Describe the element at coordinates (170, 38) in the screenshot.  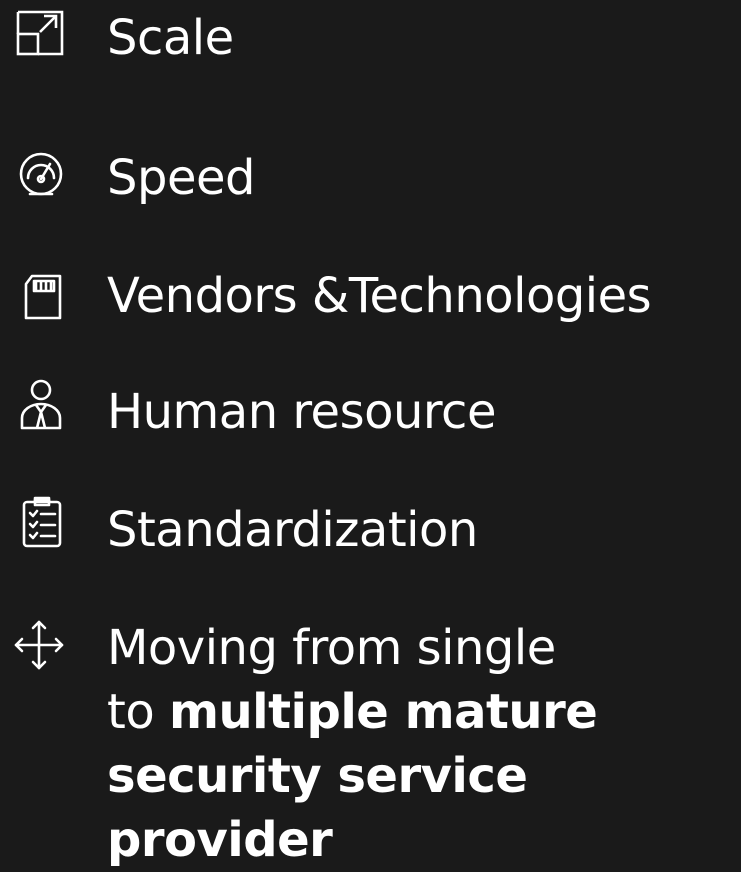
I see `item-label: Scale` at that location.